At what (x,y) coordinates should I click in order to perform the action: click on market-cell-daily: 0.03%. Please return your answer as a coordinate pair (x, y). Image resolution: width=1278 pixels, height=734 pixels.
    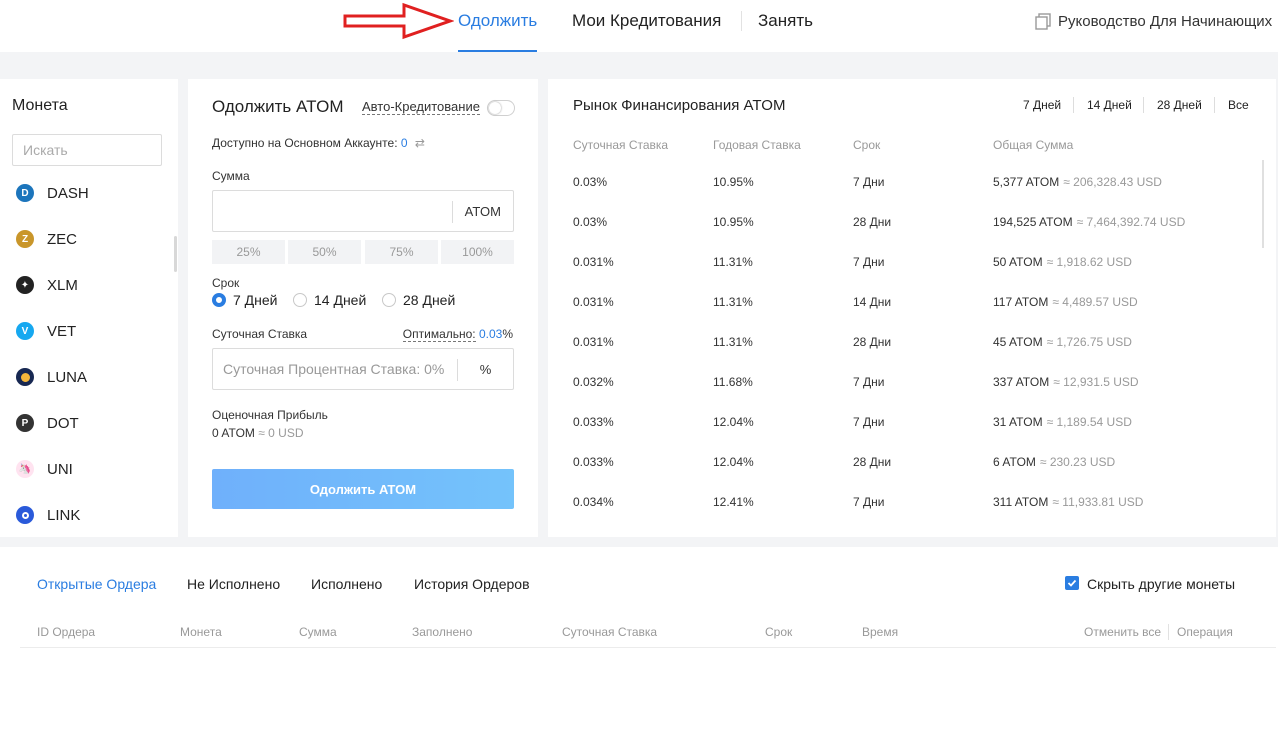
    Looking at the image, I should click on (590, 222).